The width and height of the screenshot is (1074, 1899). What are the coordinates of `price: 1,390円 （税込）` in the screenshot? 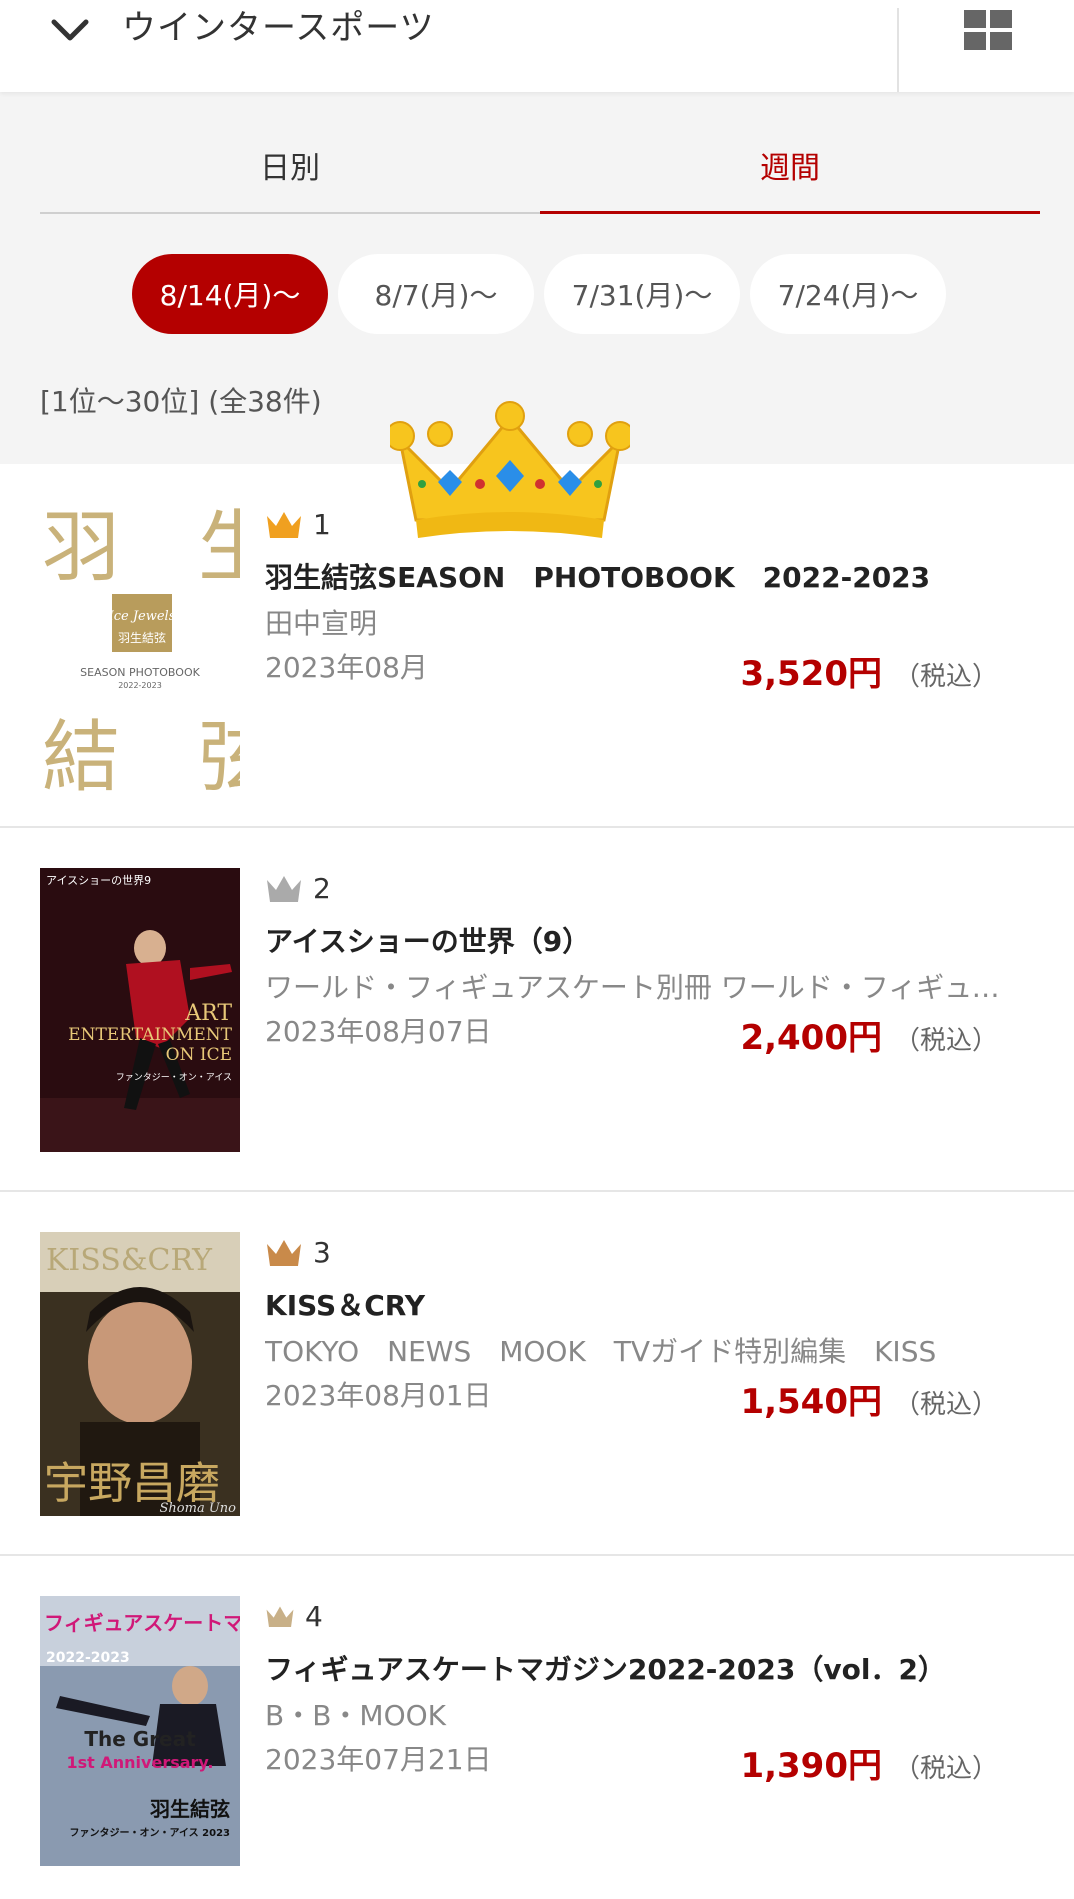 It's located at (869, 1762).